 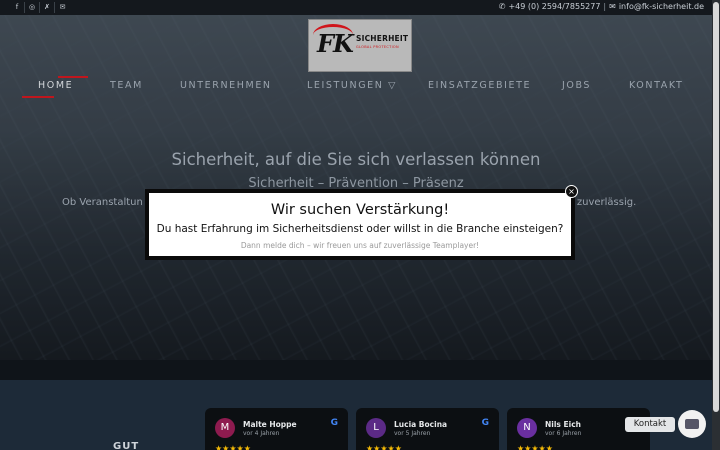 What do you see at coordinates (17, 7) in the screenshot?
I see `facebook-icon: f` at bounding box center [17, 7].